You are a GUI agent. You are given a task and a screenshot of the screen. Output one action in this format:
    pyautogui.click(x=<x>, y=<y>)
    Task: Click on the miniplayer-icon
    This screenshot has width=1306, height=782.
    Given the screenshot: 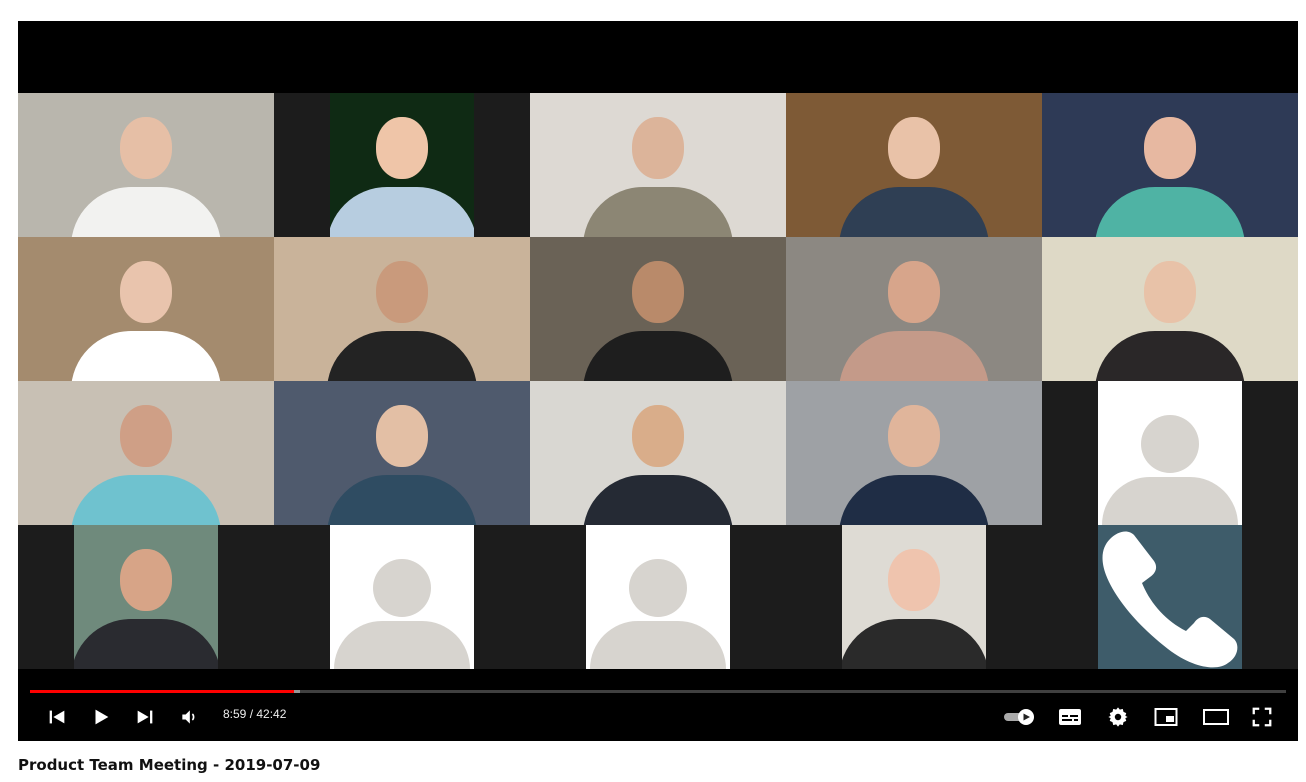 What is the action you would take?
    pyautogui.click(x=1166, y=717)
    